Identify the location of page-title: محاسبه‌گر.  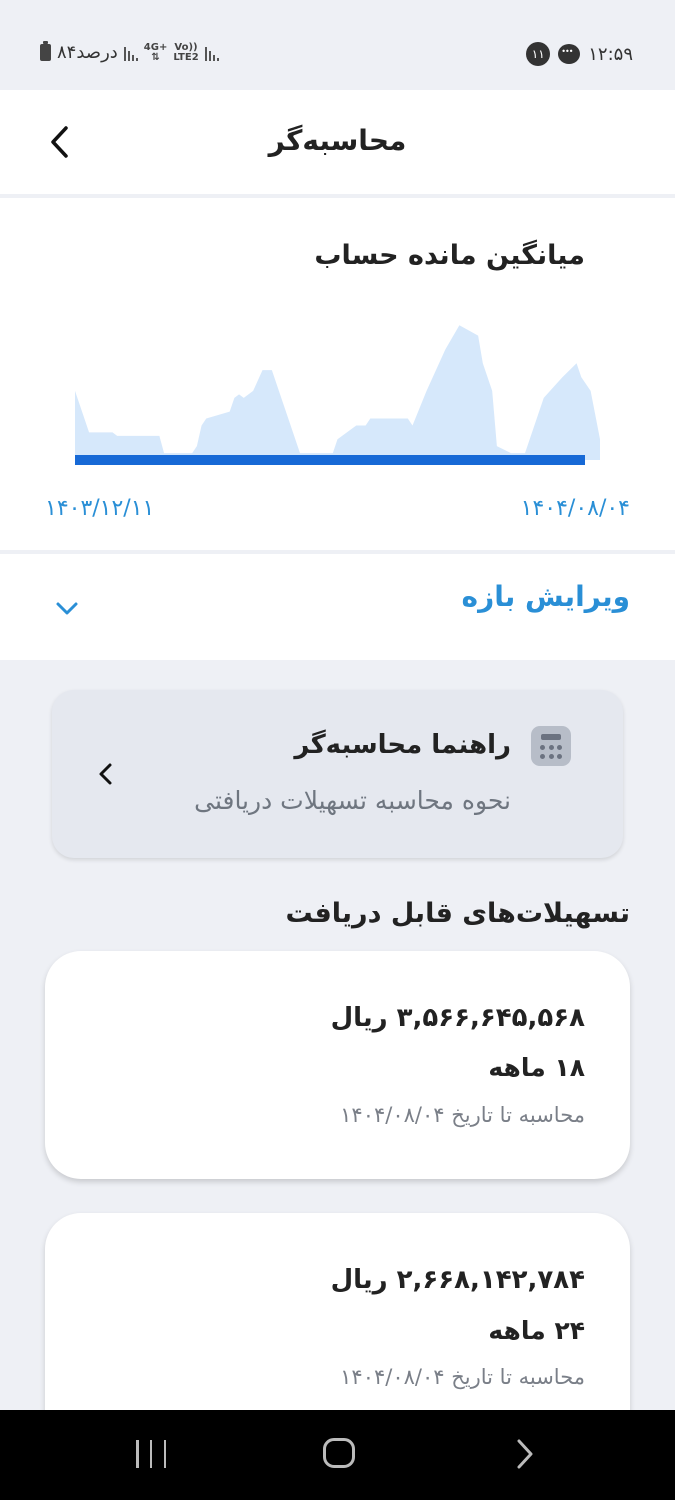
(337, 140).